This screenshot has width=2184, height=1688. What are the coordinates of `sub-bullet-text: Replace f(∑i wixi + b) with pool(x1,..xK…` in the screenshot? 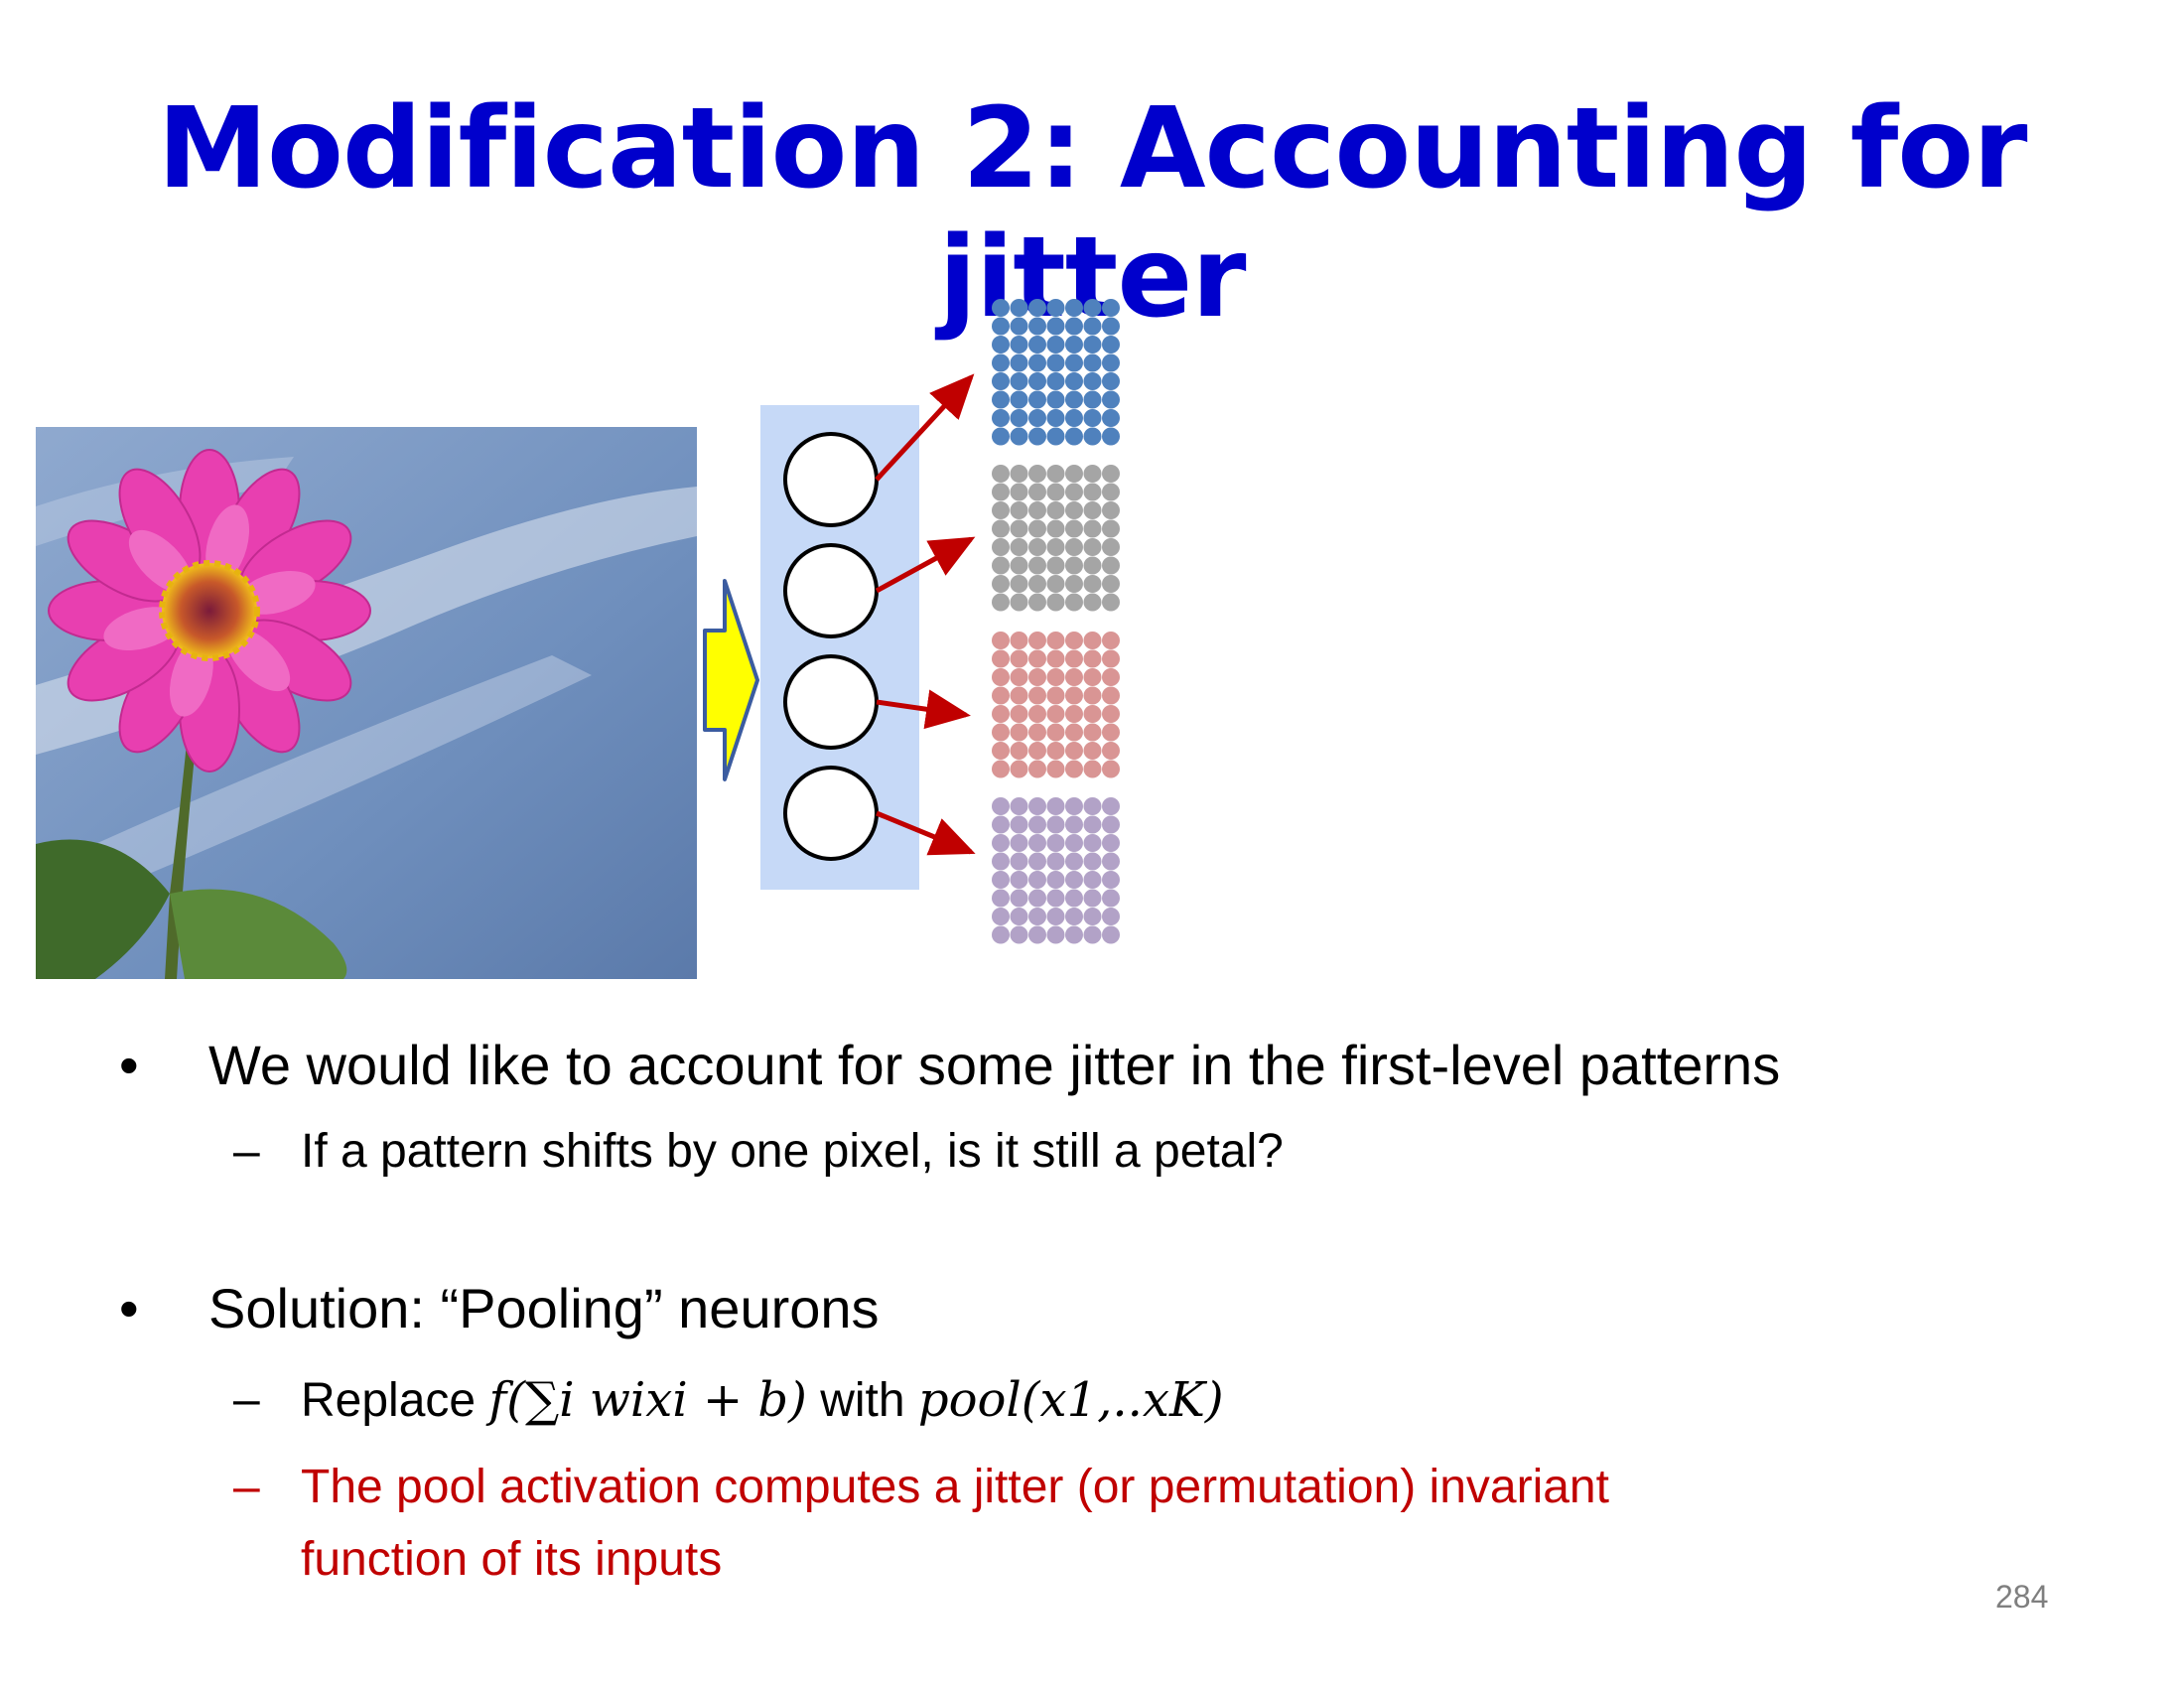 It's located at (762, 1400).